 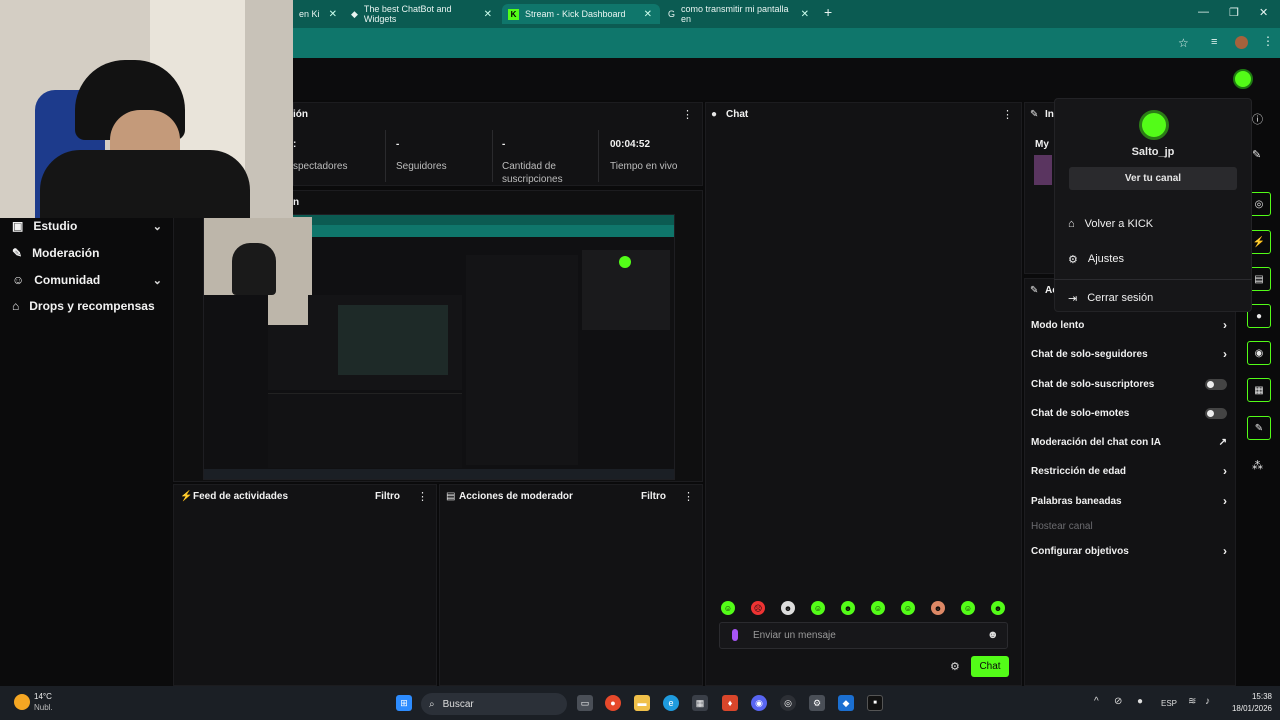 I want to click on stream-preview-video, so click(x=439, y=347).